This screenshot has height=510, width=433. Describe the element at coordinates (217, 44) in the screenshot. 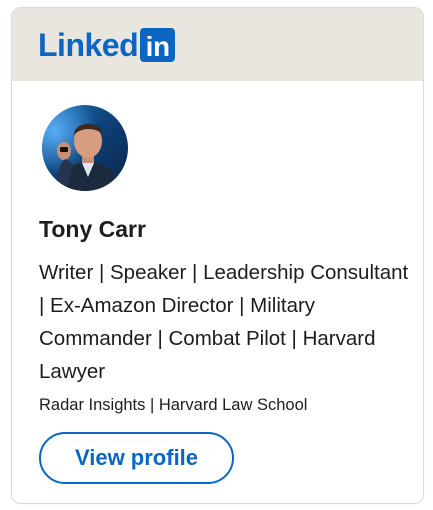

I see `card-header: Linked in` at that location.